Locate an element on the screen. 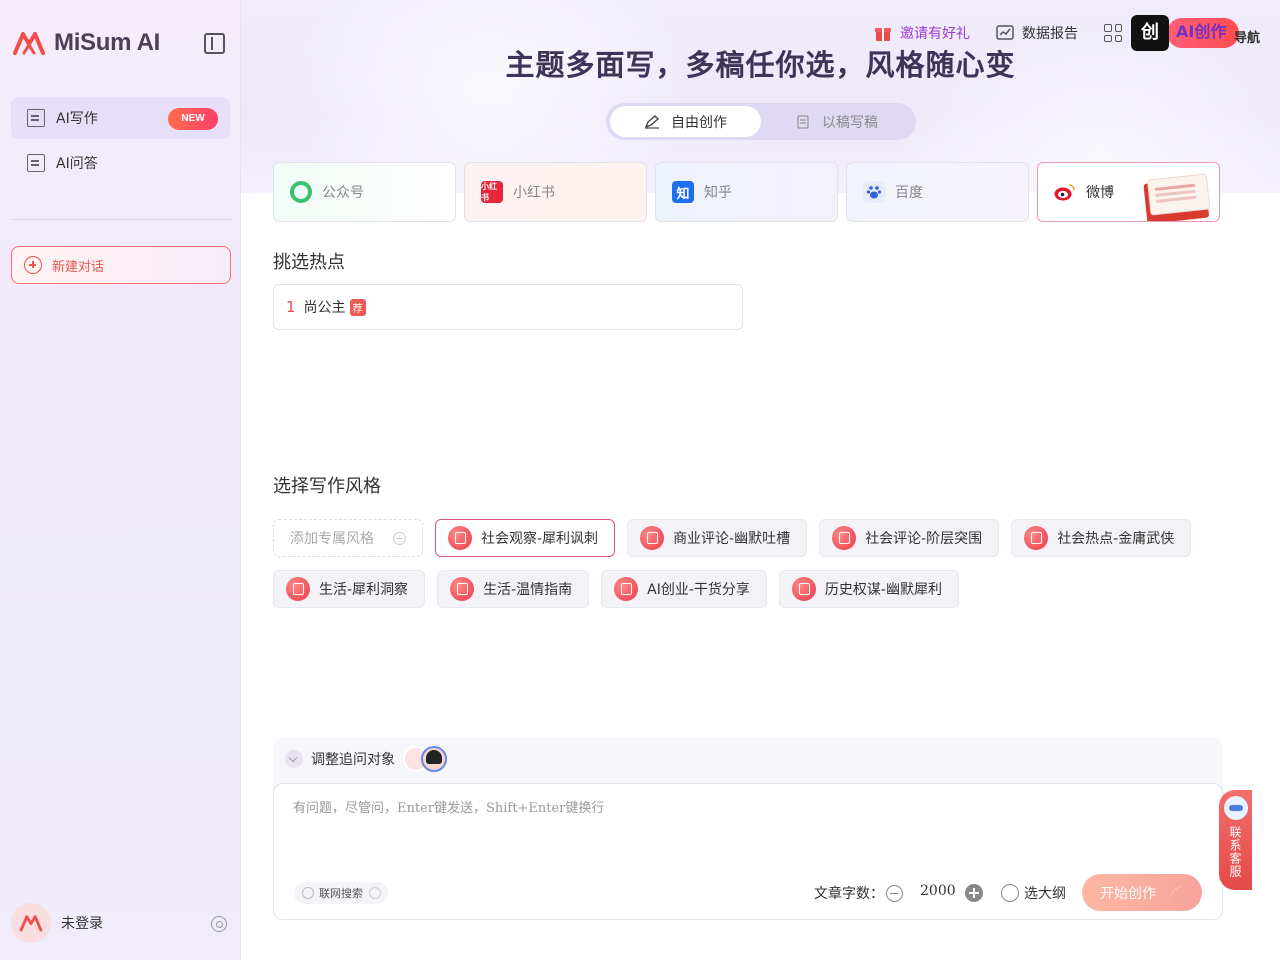 This screenshot has width=1280, height=960. new-chat-button: 新建对话 is located at coordinates (121, 265).